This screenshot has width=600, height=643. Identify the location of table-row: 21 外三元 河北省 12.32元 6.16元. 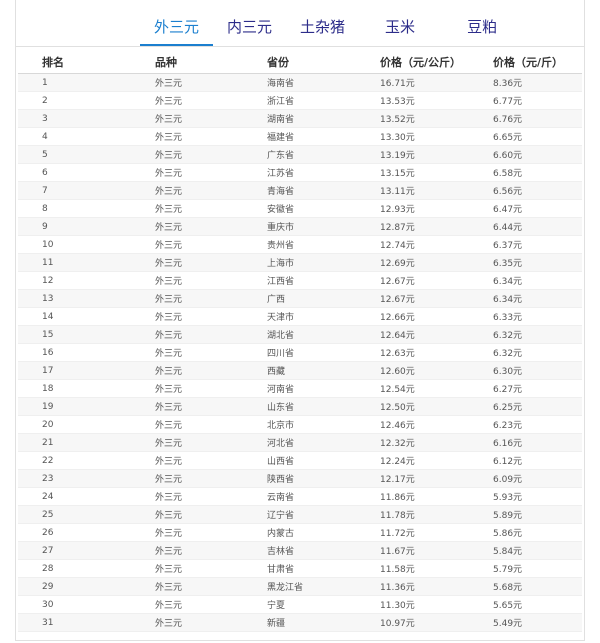
(300, 442).